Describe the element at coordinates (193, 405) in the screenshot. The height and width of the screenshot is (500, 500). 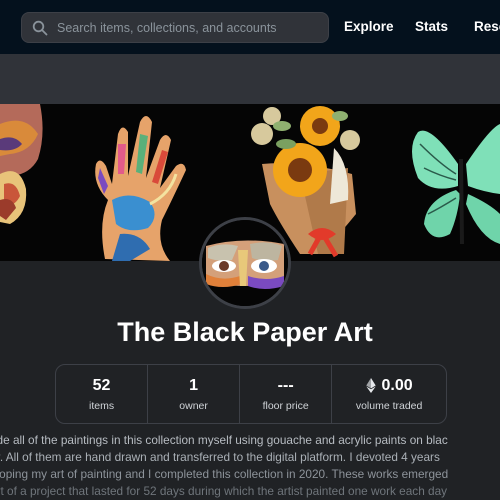
I see `stat-owner-label: owner` at that location.